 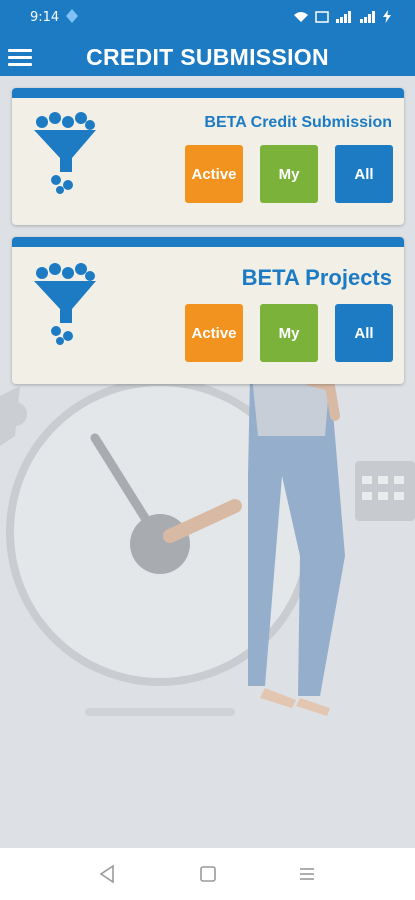 I want to click on recents-icon, so click(x=307, y=874).